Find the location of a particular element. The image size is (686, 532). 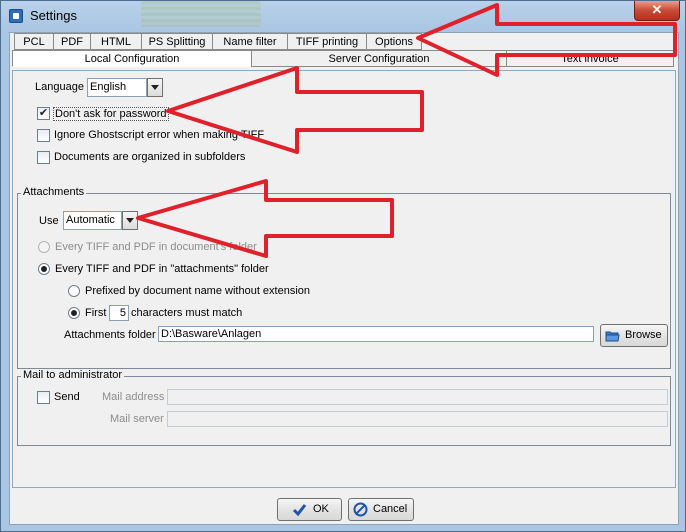

arrow-use-icon is located at coordinates (265, 218).